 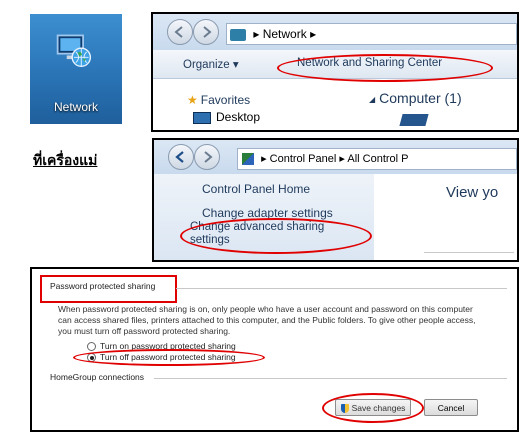 I want to click on cp-forward-button, so click(x=207, y=157).